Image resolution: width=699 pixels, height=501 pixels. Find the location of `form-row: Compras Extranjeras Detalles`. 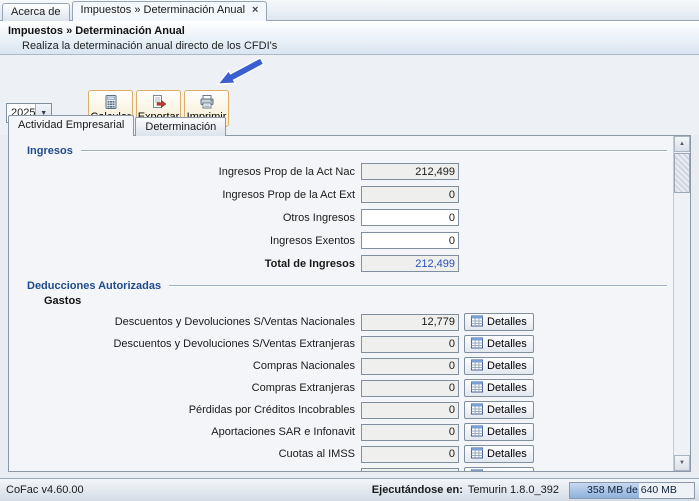

form-row: Compras Extranjeras Detalles is located at coordinates (346, 388).